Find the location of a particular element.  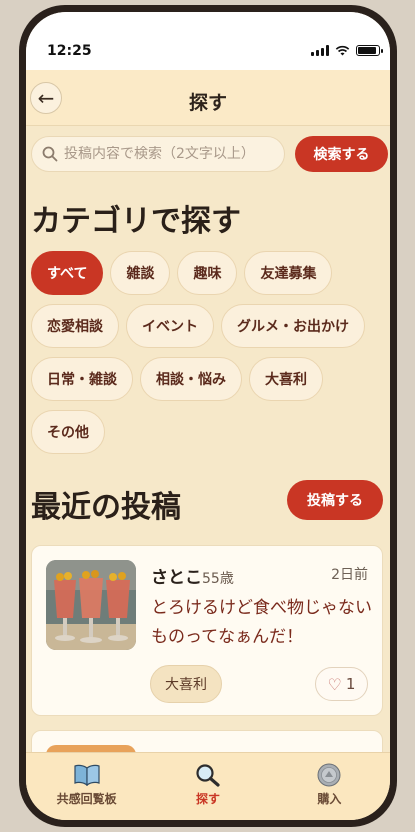

search-row: 検索する is located at coordinates (209, 154).